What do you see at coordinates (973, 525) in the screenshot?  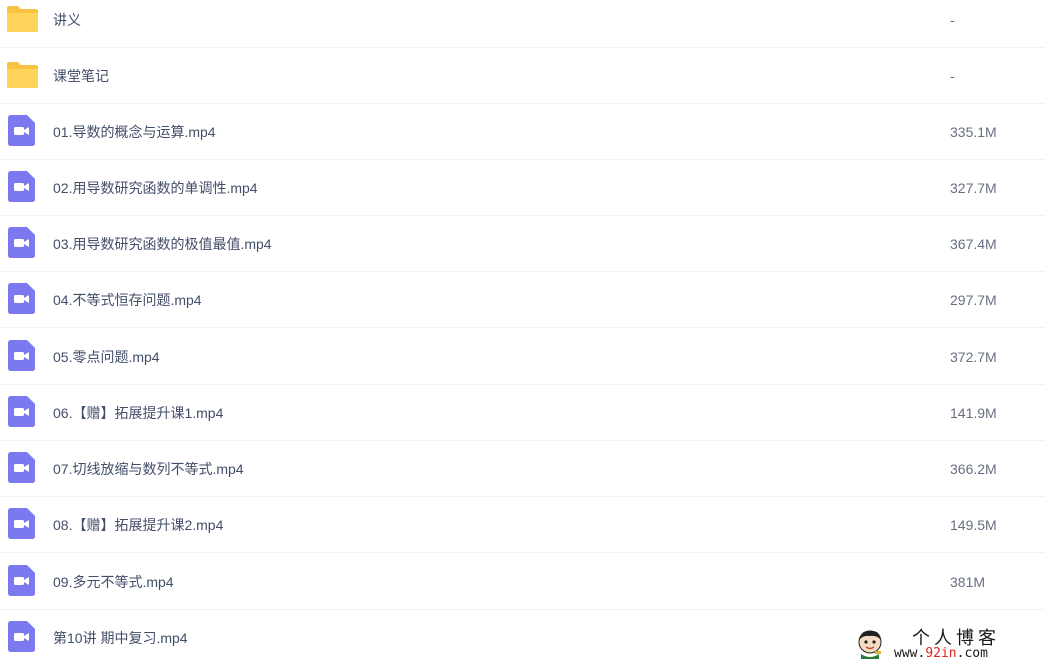 I see `file-size: 149.5M` at bounding box center [973, 525].